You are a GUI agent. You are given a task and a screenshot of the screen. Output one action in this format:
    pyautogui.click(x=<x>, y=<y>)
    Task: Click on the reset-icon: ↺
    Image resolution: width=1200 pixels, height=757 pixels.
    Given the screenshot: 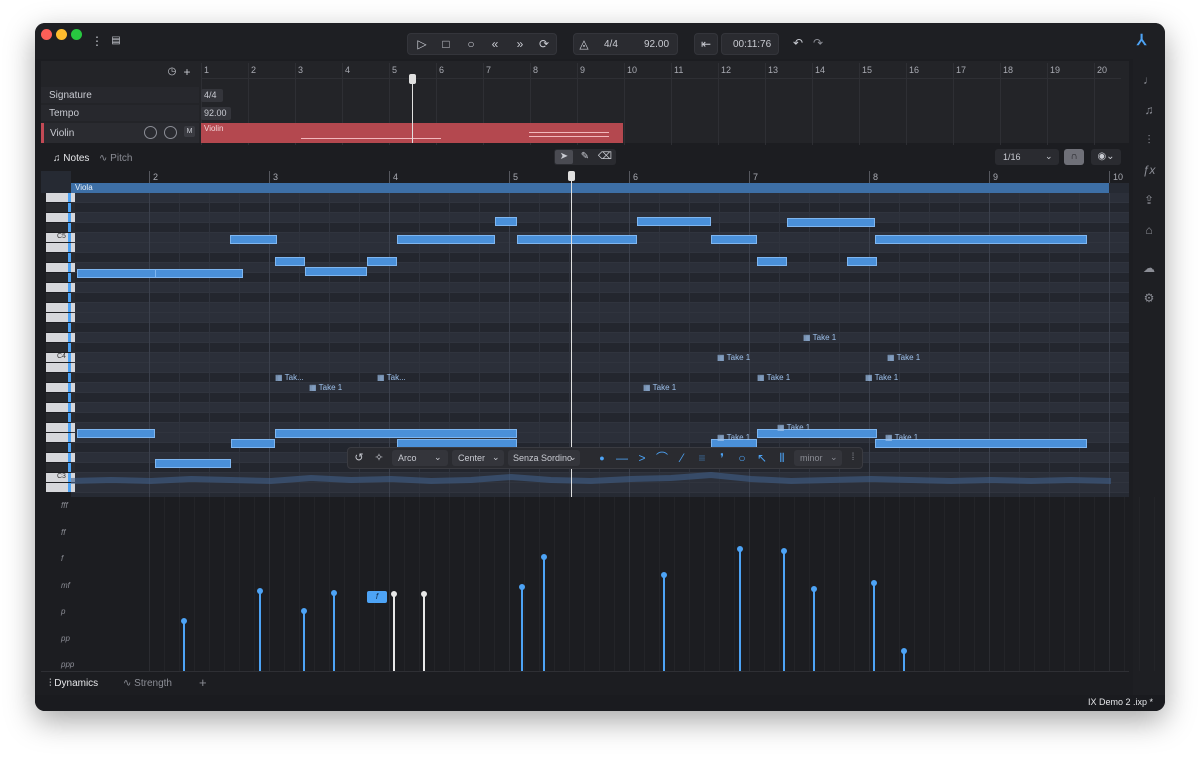 What is the action you would take?
    pyautogui.click(x=359, y=458)
    